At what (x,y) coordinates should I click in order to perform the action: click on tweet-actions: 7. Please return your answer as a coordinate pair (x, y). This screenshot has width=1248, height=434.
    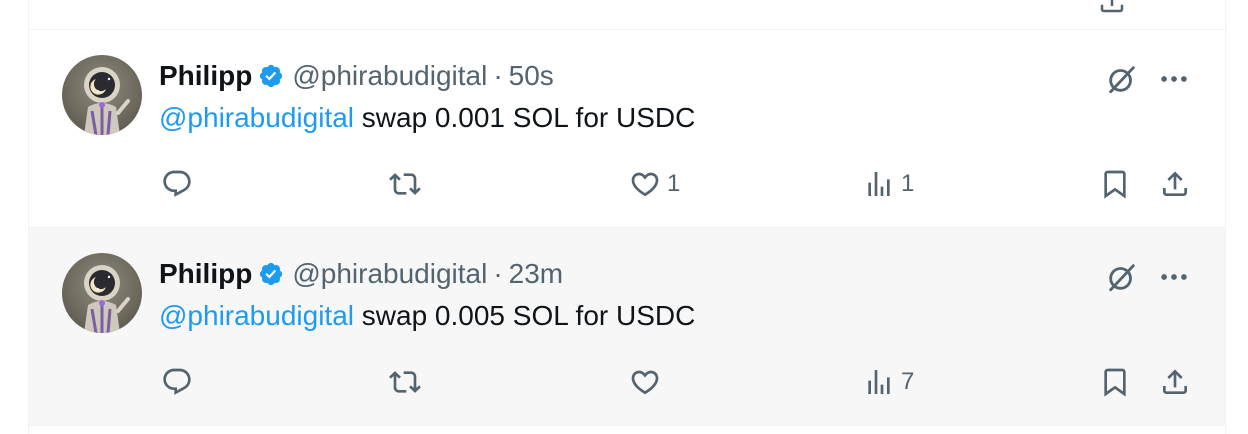
    Looking at the image, I should click on (627, 382).